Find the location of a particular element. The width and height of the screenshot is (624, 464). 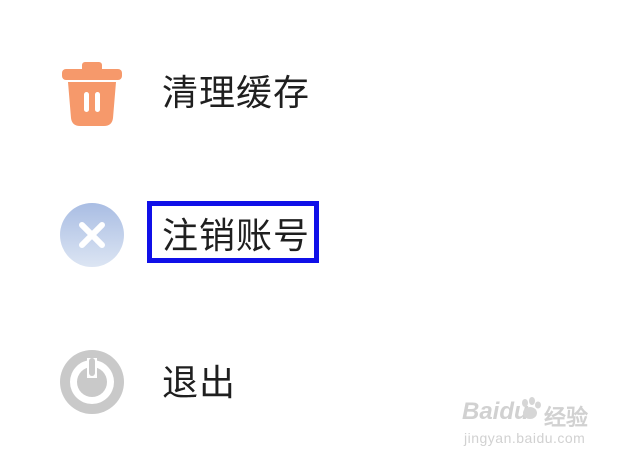

watermark-url: jingyan.baidu.com is located at coordinates (525, 438).